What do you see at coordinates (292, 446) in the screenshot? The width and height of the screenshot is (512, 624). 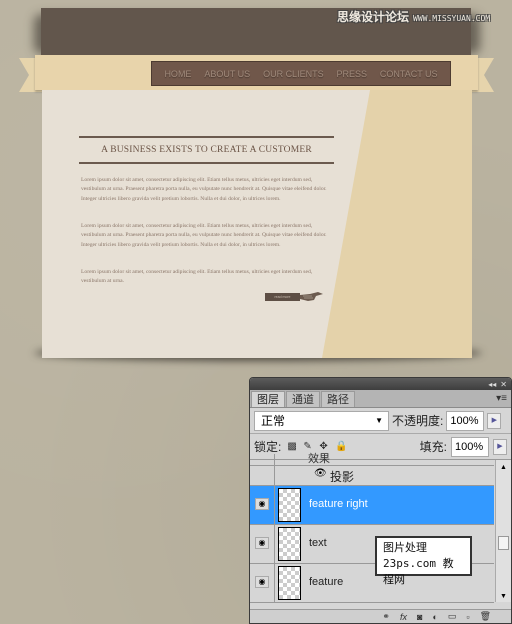 I see `lock-transparency-icon: ▩` at bounding box center [292, 446].